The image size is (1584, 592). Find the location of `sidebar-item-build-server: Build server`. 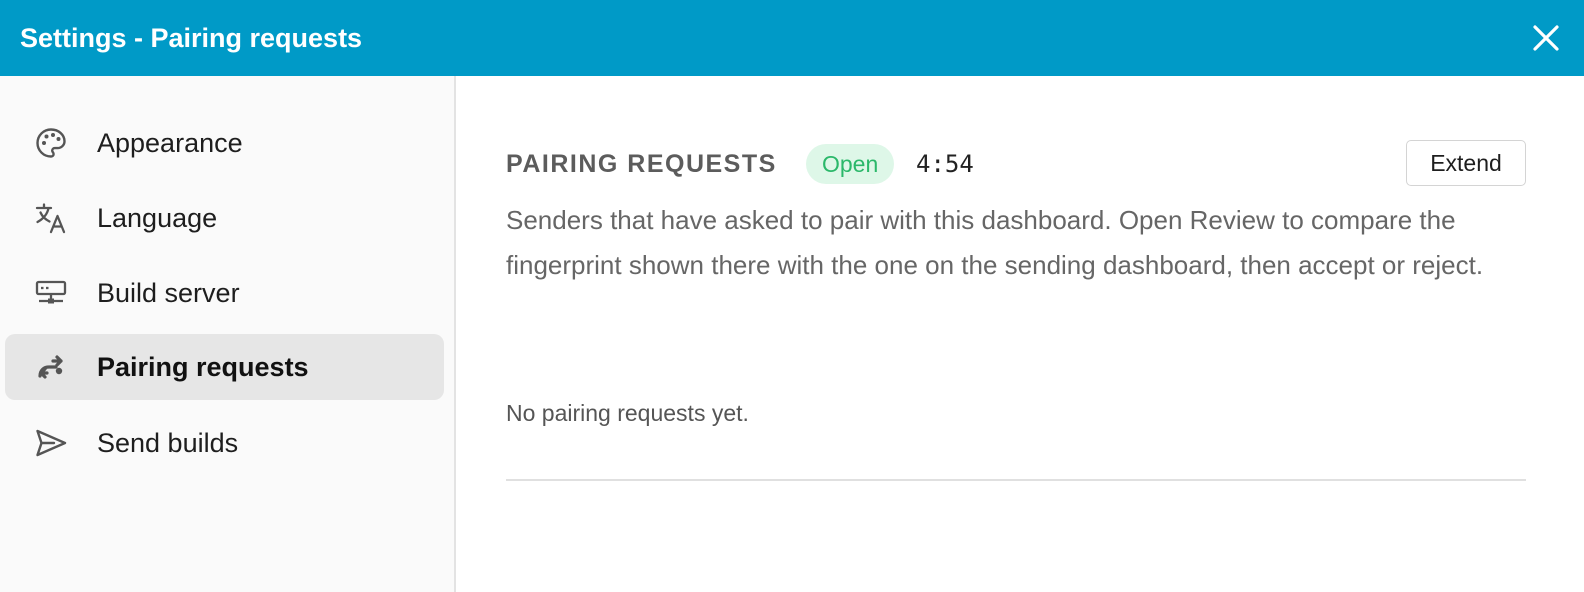

sidebar-item-build-server: Build server is located at coordinates (224, 293).